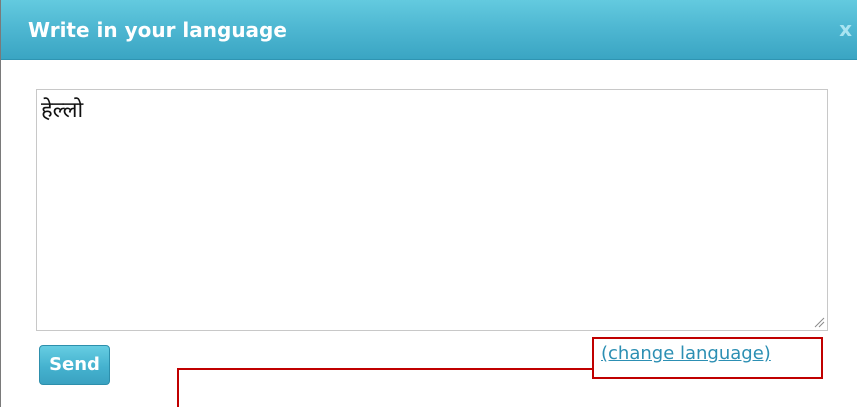 This screenshot has width=857, height=407. Describe the element at coordinates (429, 30) in the screenshot. I see `dialog-title-bar: Write in your language x` at that location.